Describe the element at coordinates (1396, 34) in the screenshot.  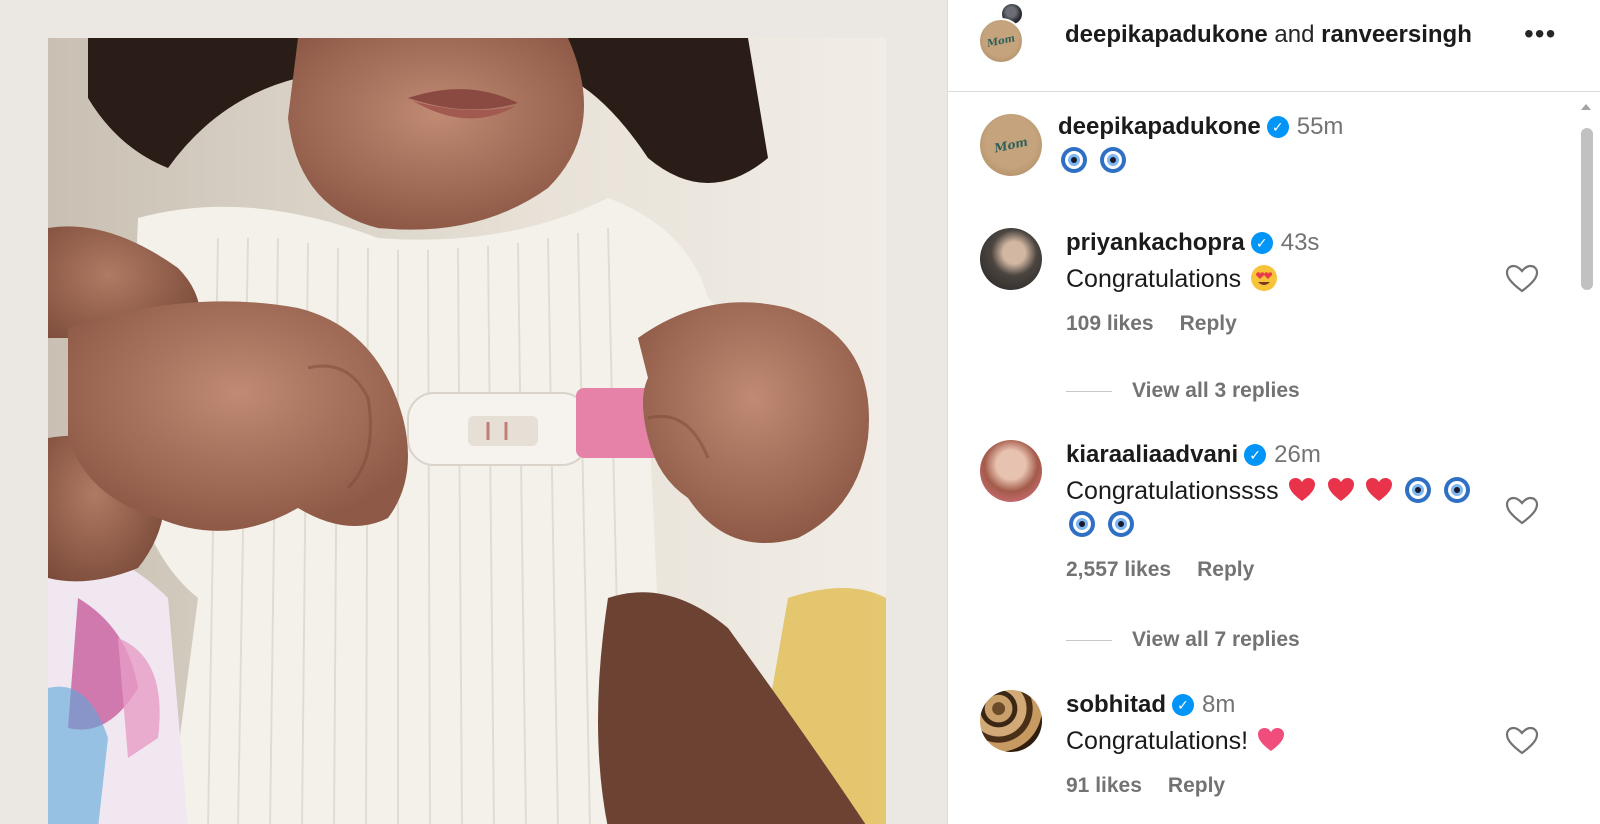
I see `author-link: ranveersingh` at that location.